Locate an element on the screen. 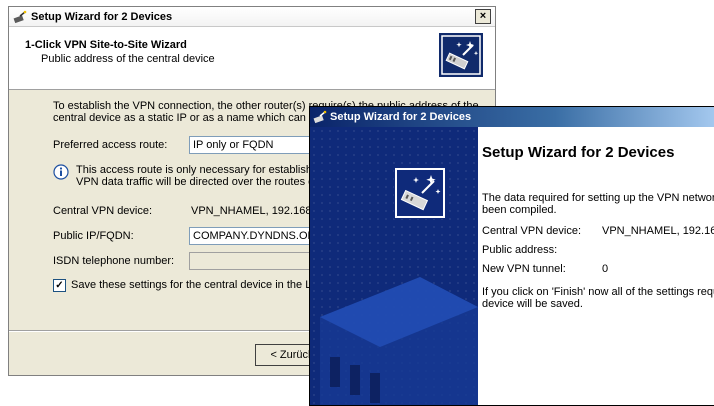  info-icon is located at coordinates (61, 172).